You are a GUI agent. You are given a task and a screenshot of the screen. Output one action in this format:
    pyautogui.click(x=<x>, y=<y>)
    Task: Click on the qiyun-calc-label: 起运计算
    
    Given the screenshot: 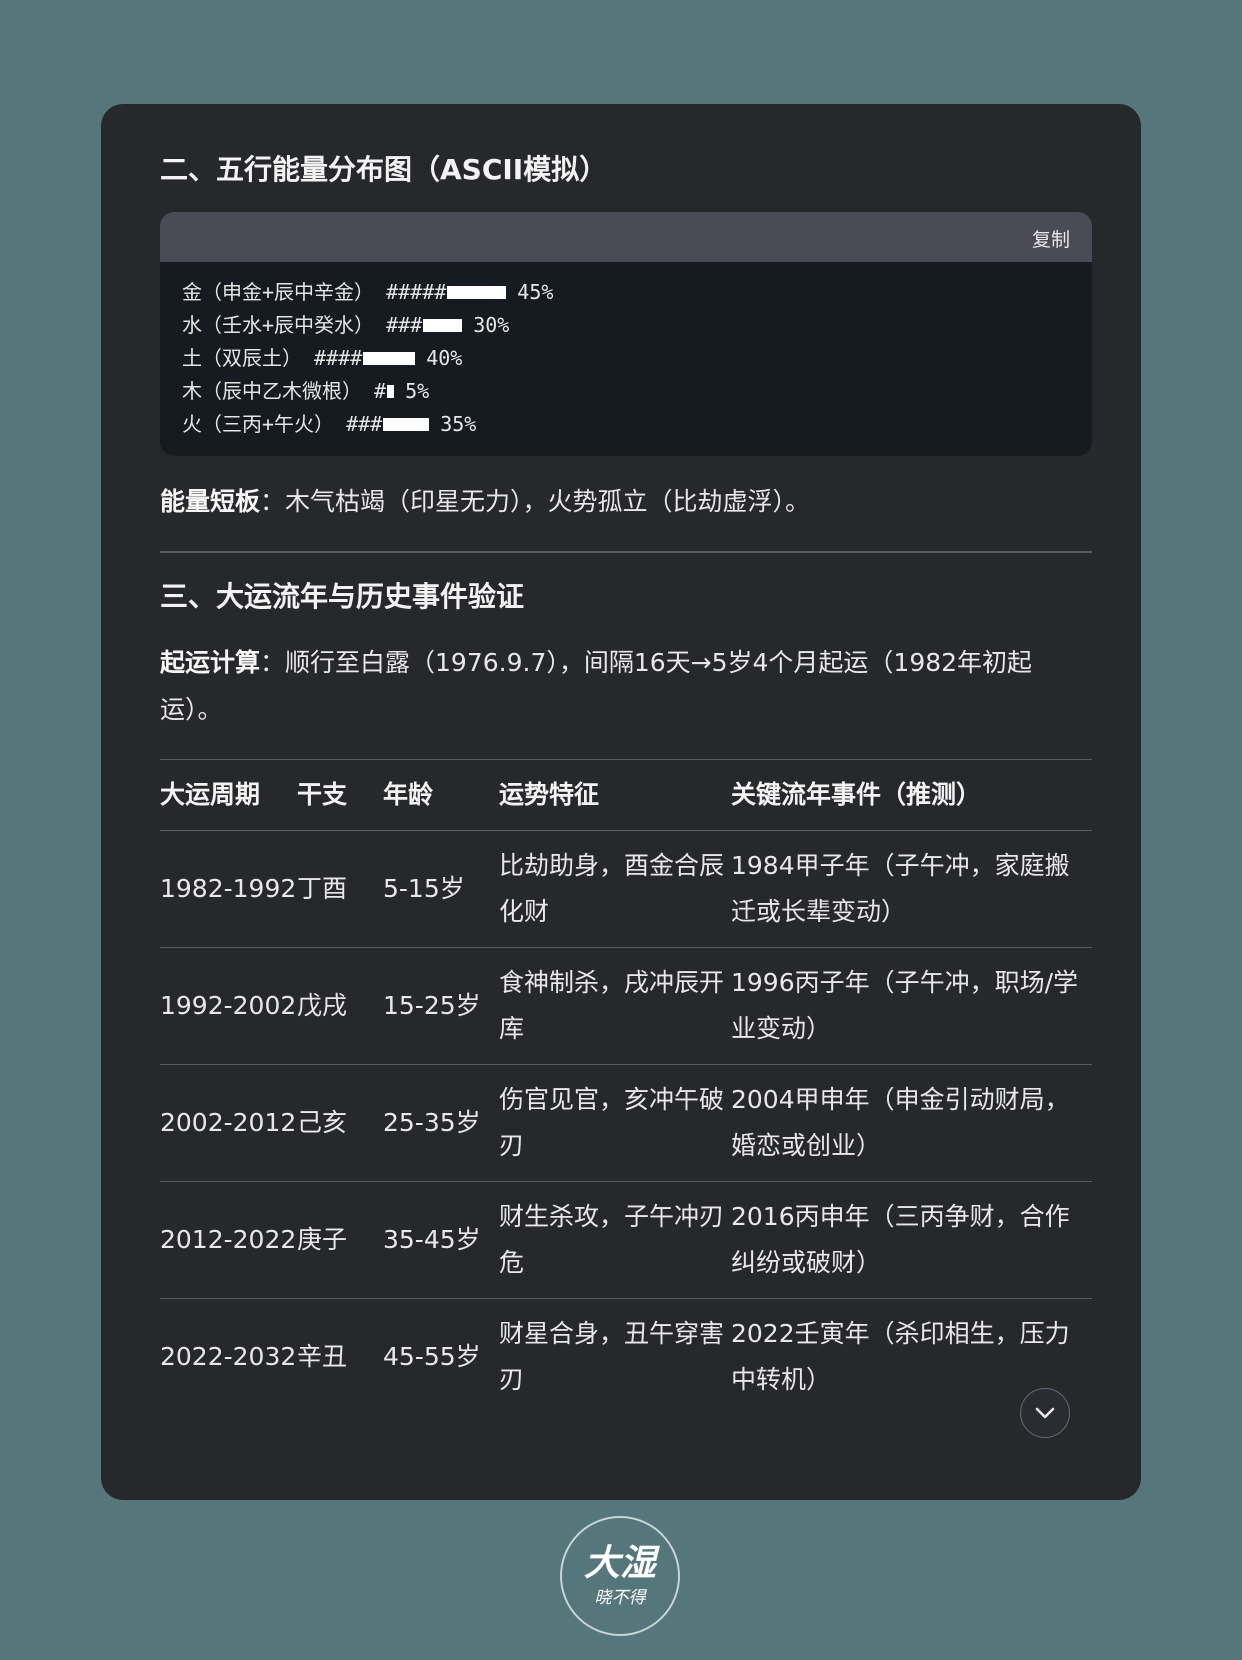 What is the action you would take?
    pyautogui.click(x=210, y=662)
    